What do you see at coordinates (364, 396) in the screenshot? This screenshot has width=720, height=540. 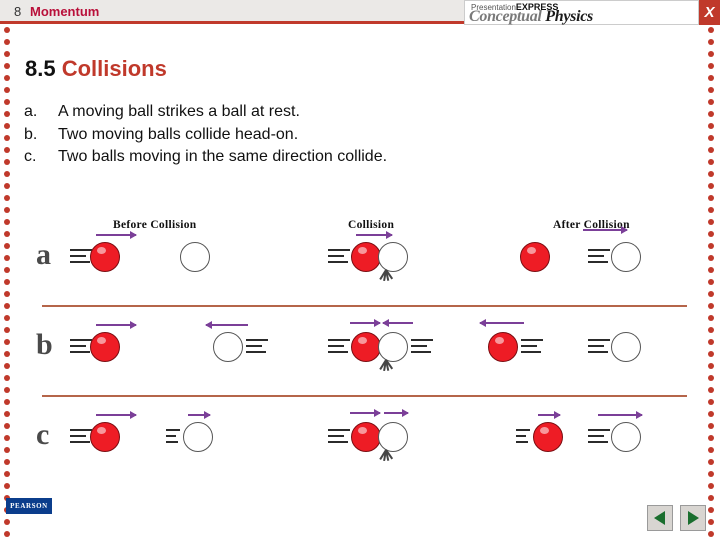 I see `row-divider` at bounding box center [364, 396].